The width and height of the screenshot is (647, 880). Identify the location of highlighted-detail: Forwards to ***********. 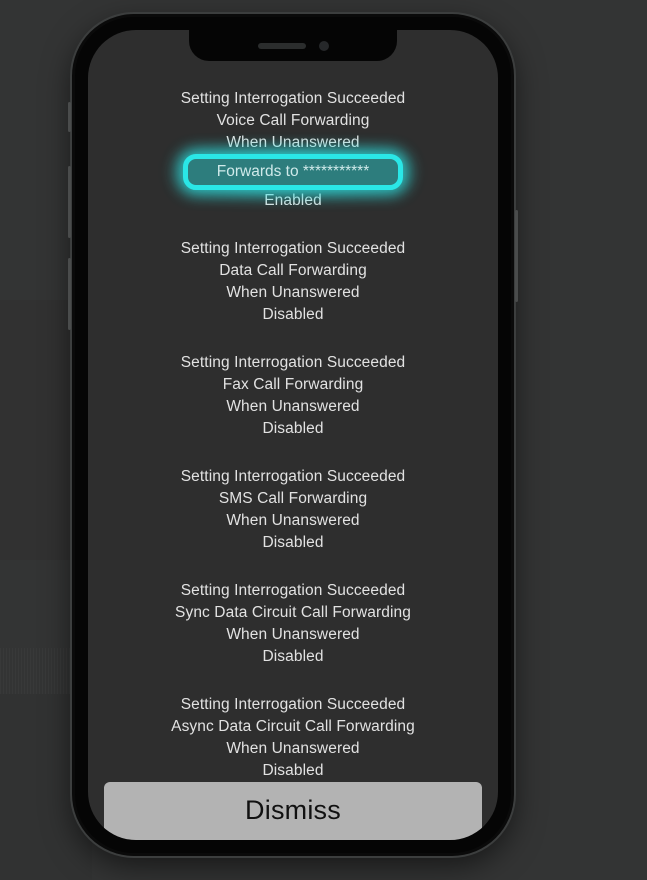
(293, 172).